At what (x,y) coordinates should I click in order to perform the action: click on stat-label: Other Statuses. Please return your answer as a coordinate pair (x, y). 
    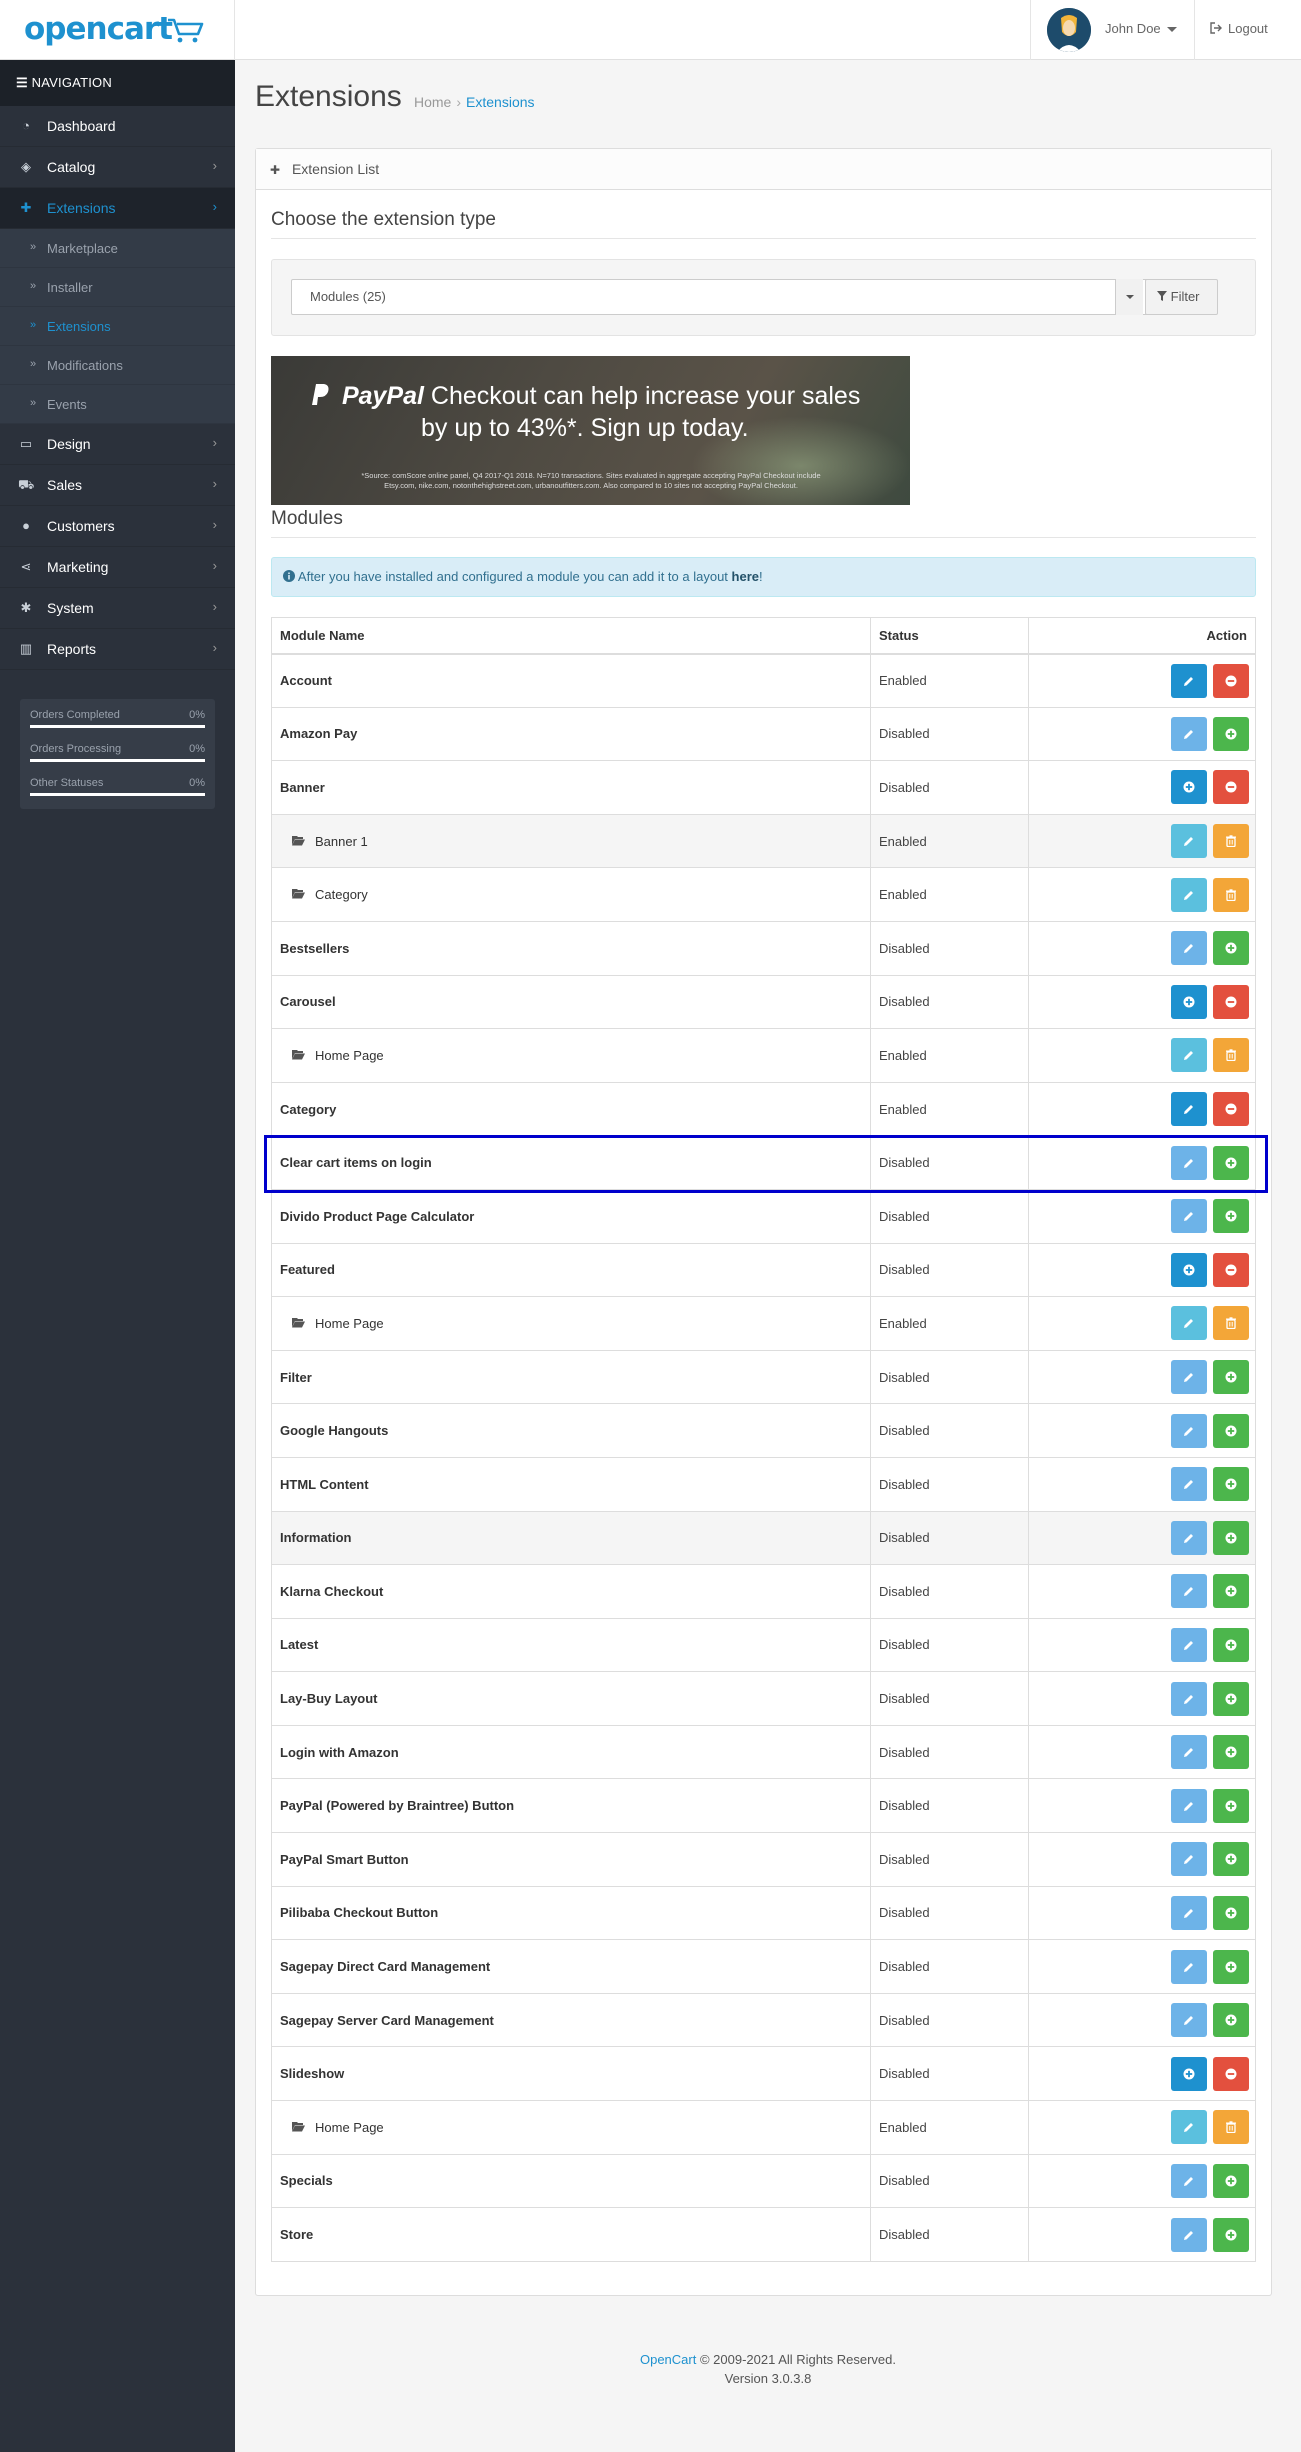
    Looking at the image, I should click on (67, 783).